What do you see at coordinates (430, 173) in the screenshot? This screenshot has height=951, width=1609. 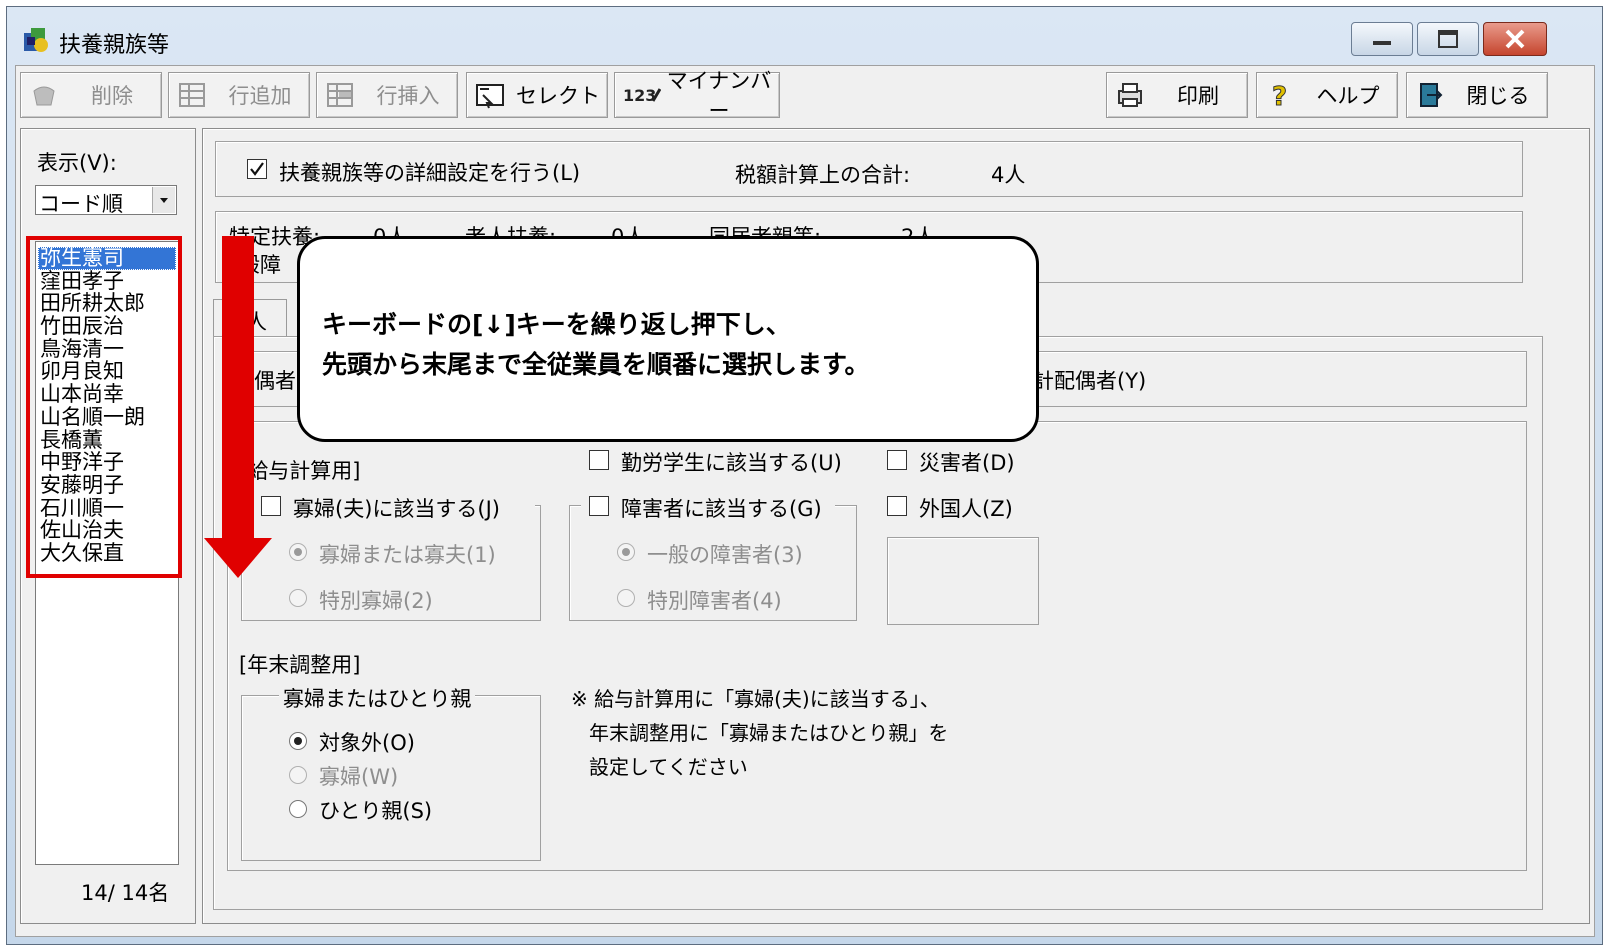 I see `detail-settings-label: 扶養親族等の詳細設定を行う(L)` at bounding box center [430, 173].